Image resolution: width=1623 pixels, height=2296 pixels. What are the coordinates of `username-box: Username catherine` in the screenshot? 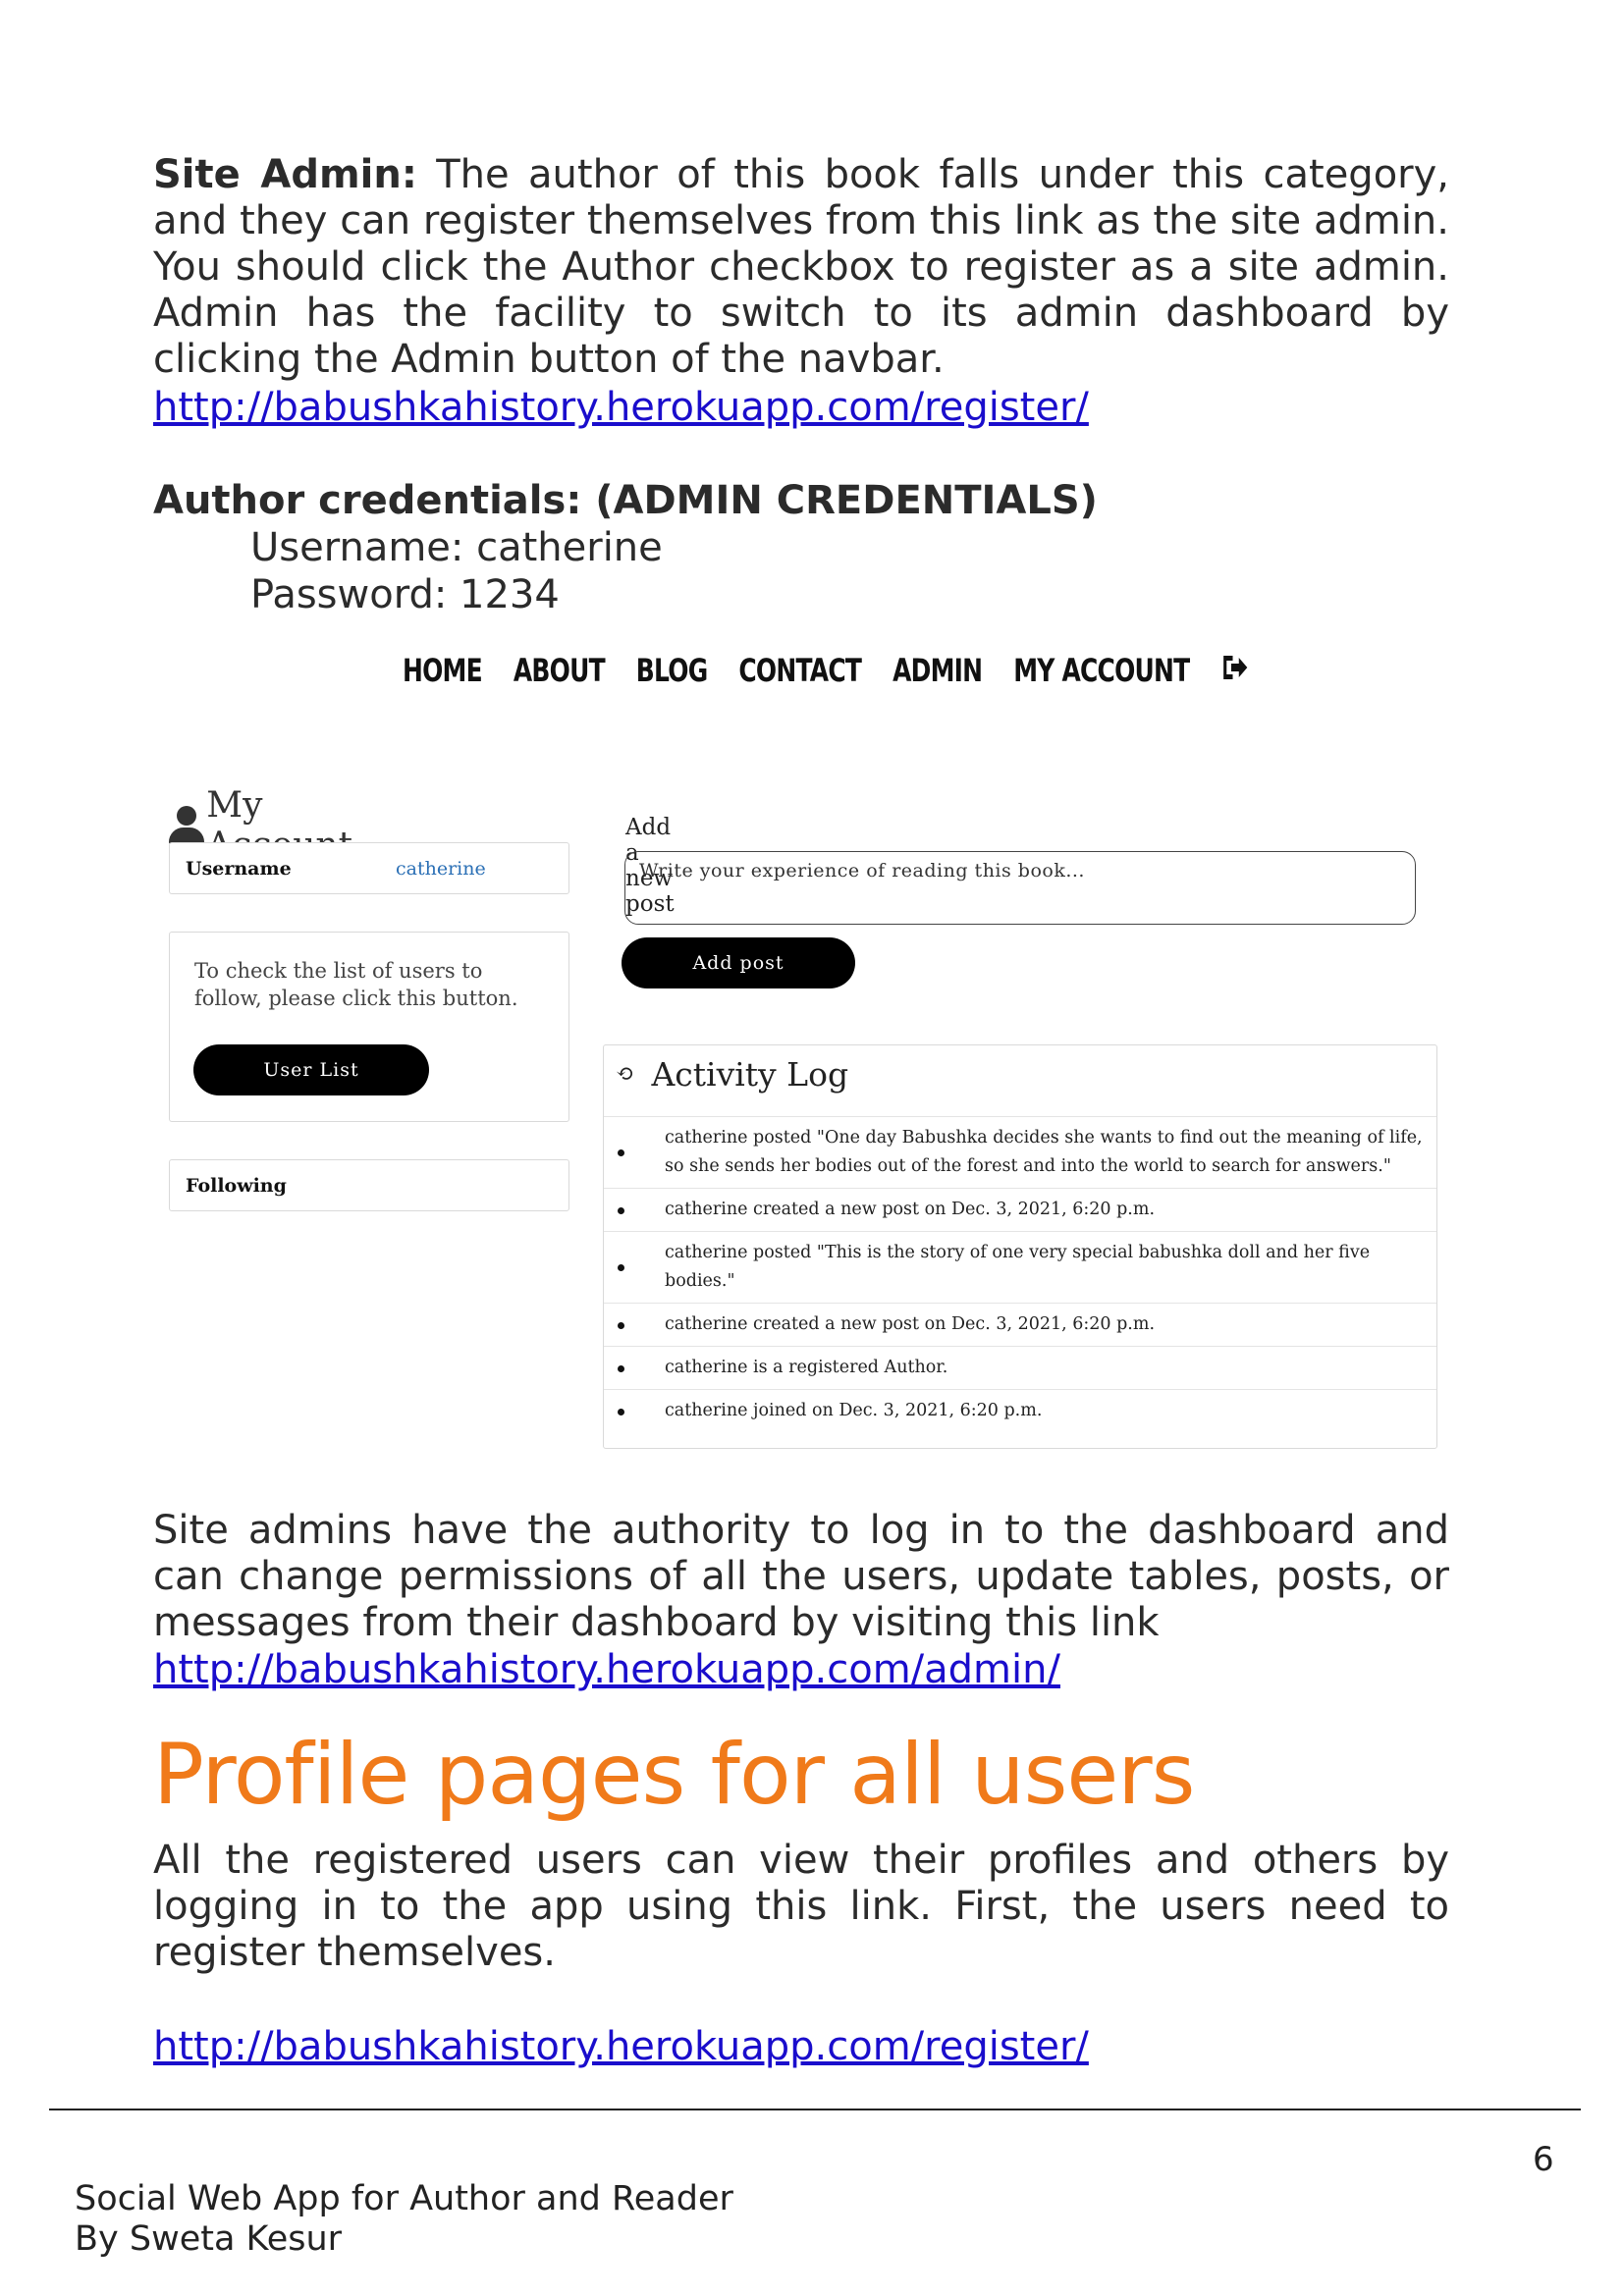 It's located at (369, 868).